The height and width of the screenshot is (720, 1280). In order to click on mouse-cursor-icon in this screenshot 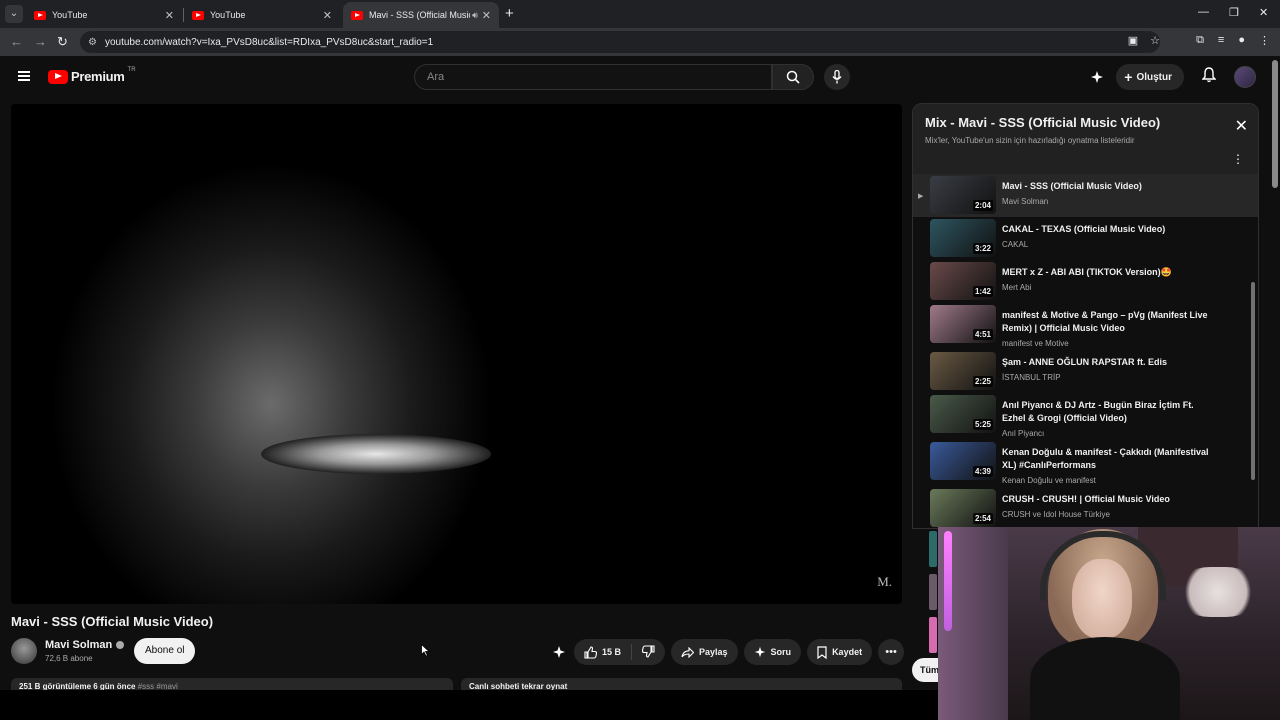, I will do `click(425, 650)`.